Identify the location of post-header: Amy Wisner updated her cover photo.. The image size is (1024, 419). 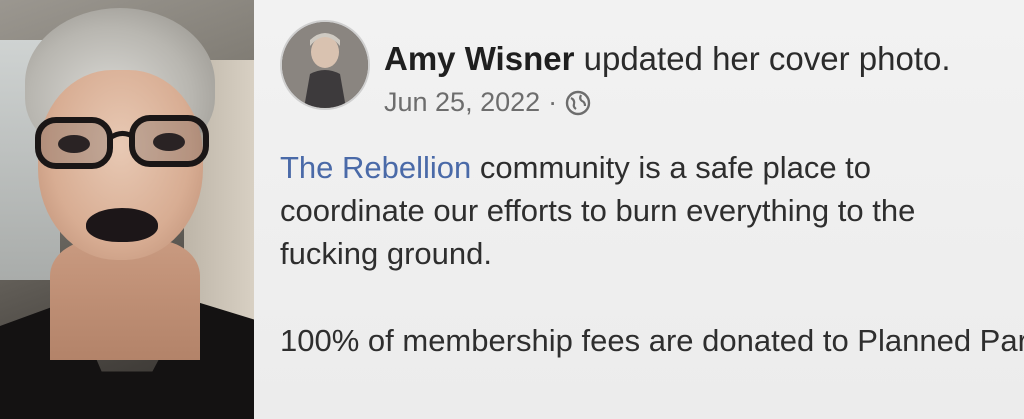
(667, 59).